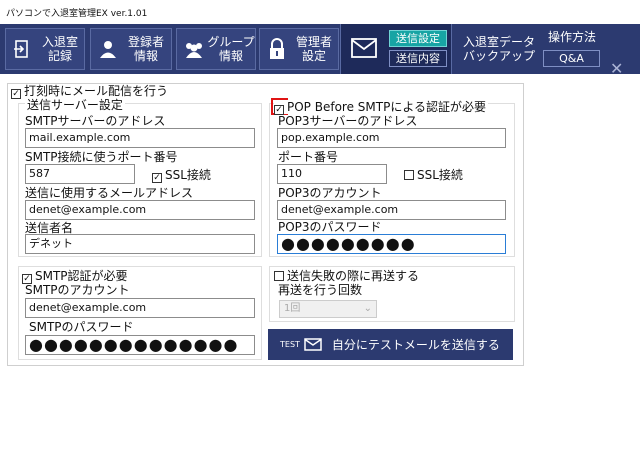 The image size is (640, 459). What do you see at coordinates (386, 107) in the screenshot?
I see `pop-before-smtp-label: POP Before SMTPによる認証が必要` at bounding box center [386, 107].